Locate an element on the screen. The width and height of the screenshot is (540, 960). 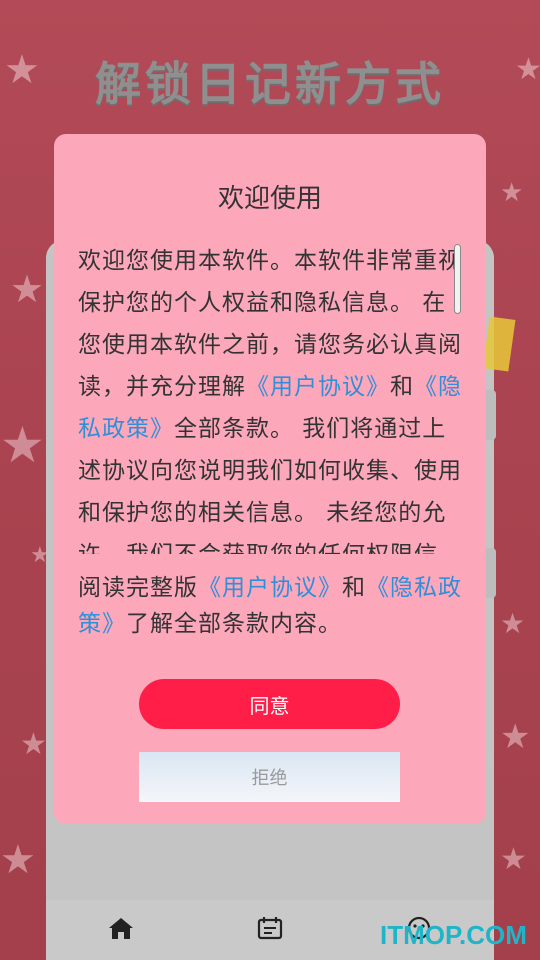
user-agreement-link: 《用户协议》 is located at coordinates (318, 387).